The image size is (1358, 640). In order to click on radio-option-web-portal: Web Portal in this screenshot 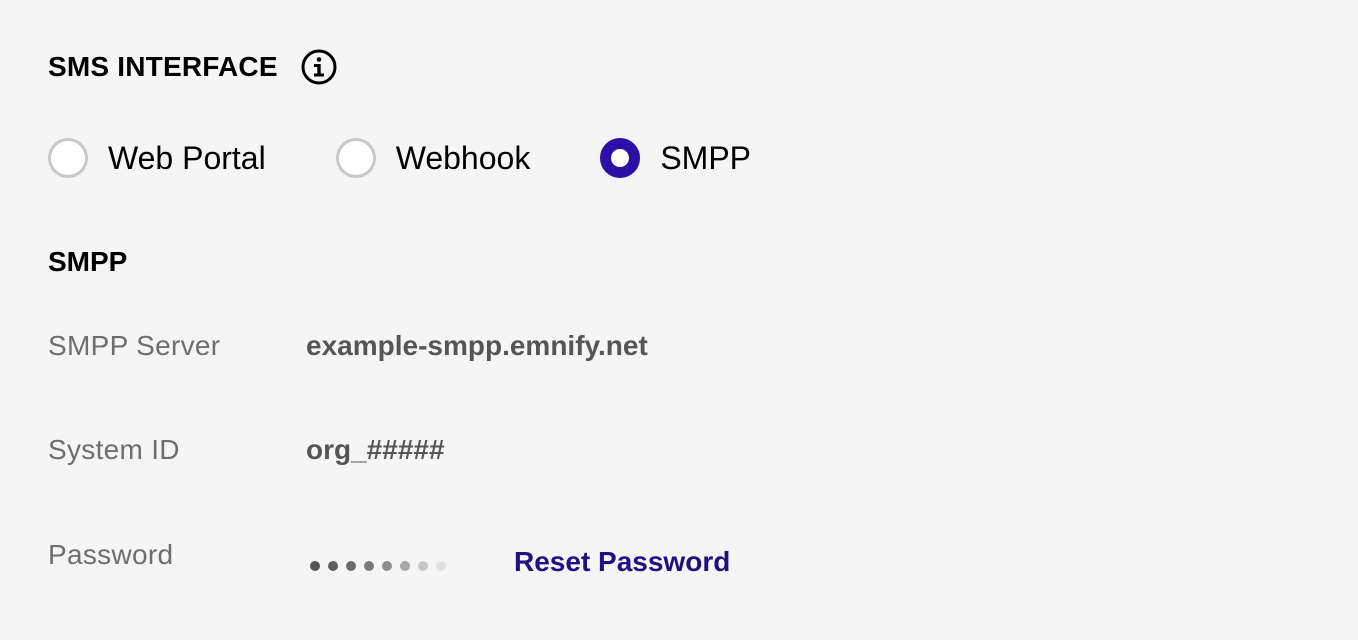, I will do `click(157, 158)`.